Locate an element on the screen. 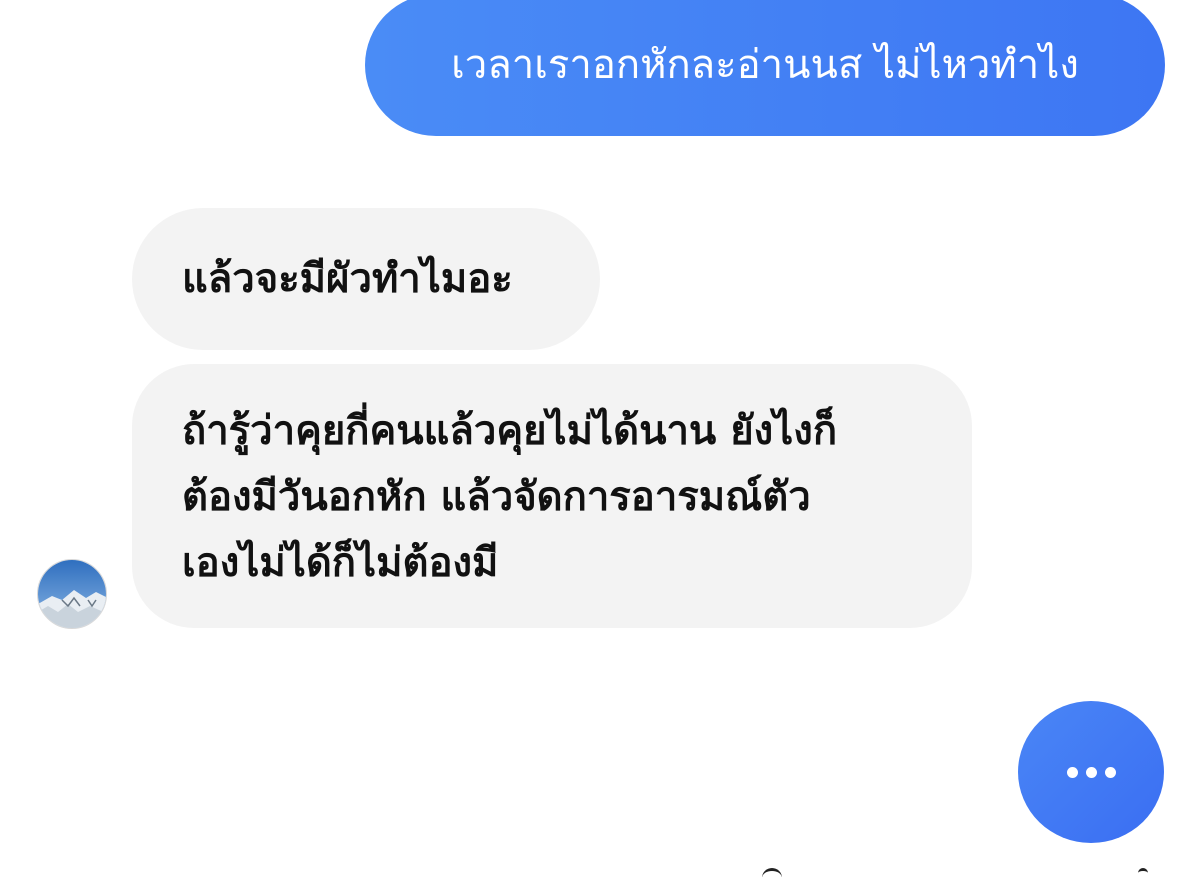  incoming-message: แล้วจะมีผัวทำไมอะ is located at coordinates (366, 279).